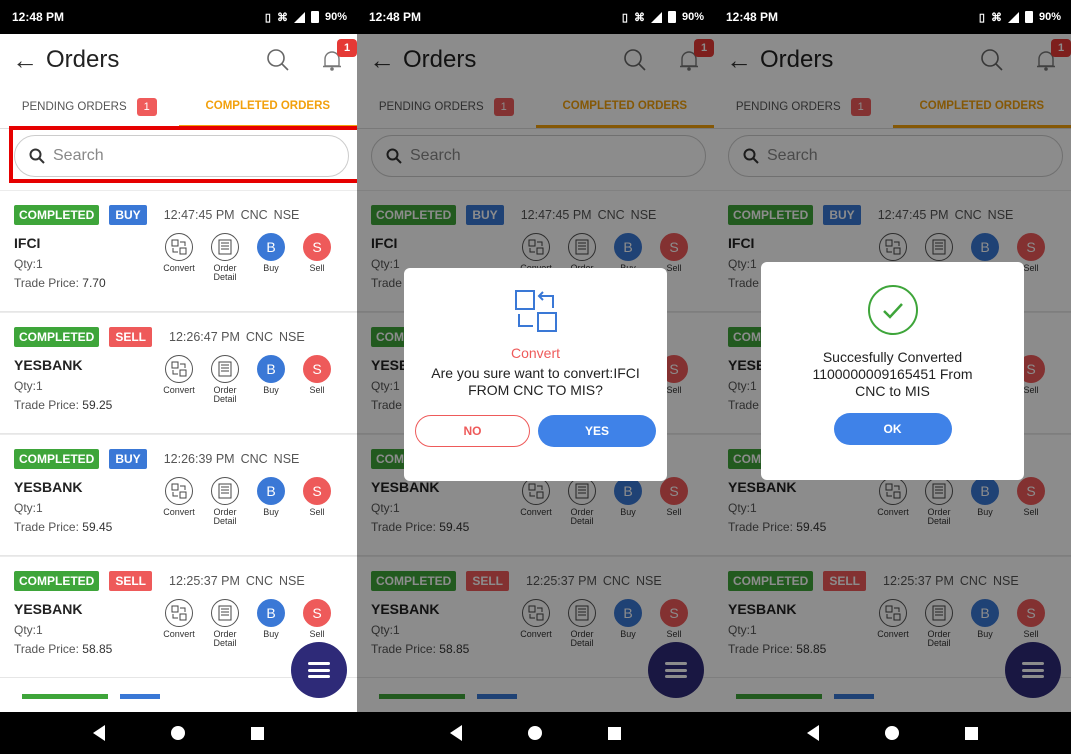 The height and width of the screenshot is (754, 1071). I want to click on hotspot-icon: ⌘, so click(996, 17).